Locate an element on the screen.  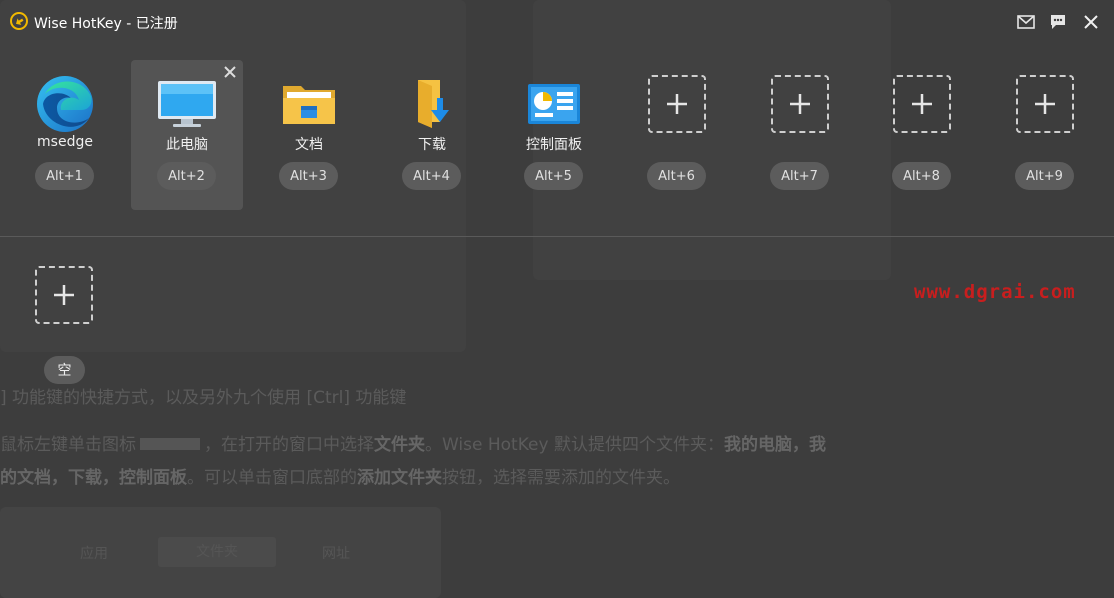
hotkey-badge: Alt+5 is located at coordinates (553, 176).